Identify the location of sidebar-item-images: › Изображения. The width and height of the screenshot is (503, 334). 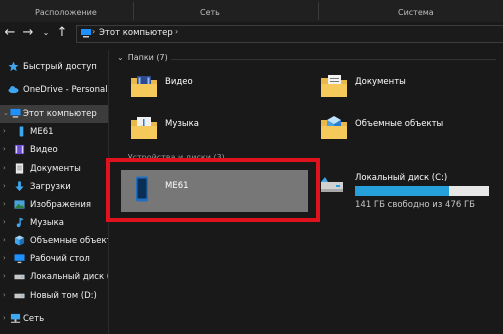
(54, 205).